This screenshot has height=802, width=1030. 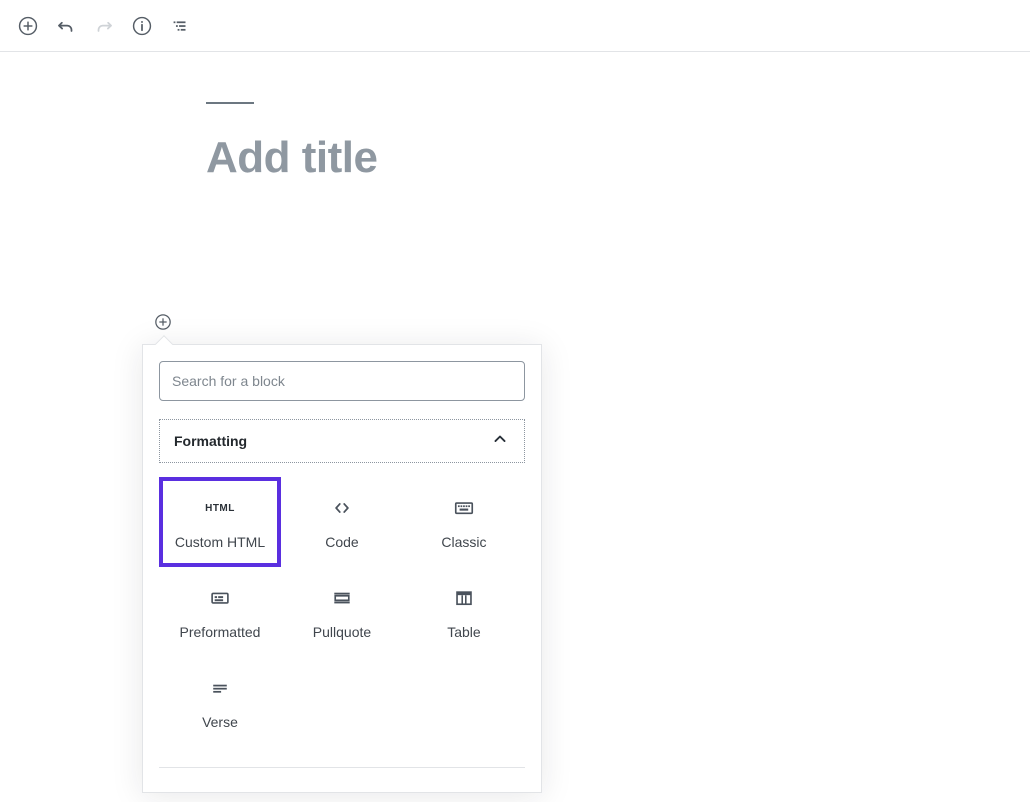 I want to click on add-block-button, so click(x=28, y=26).